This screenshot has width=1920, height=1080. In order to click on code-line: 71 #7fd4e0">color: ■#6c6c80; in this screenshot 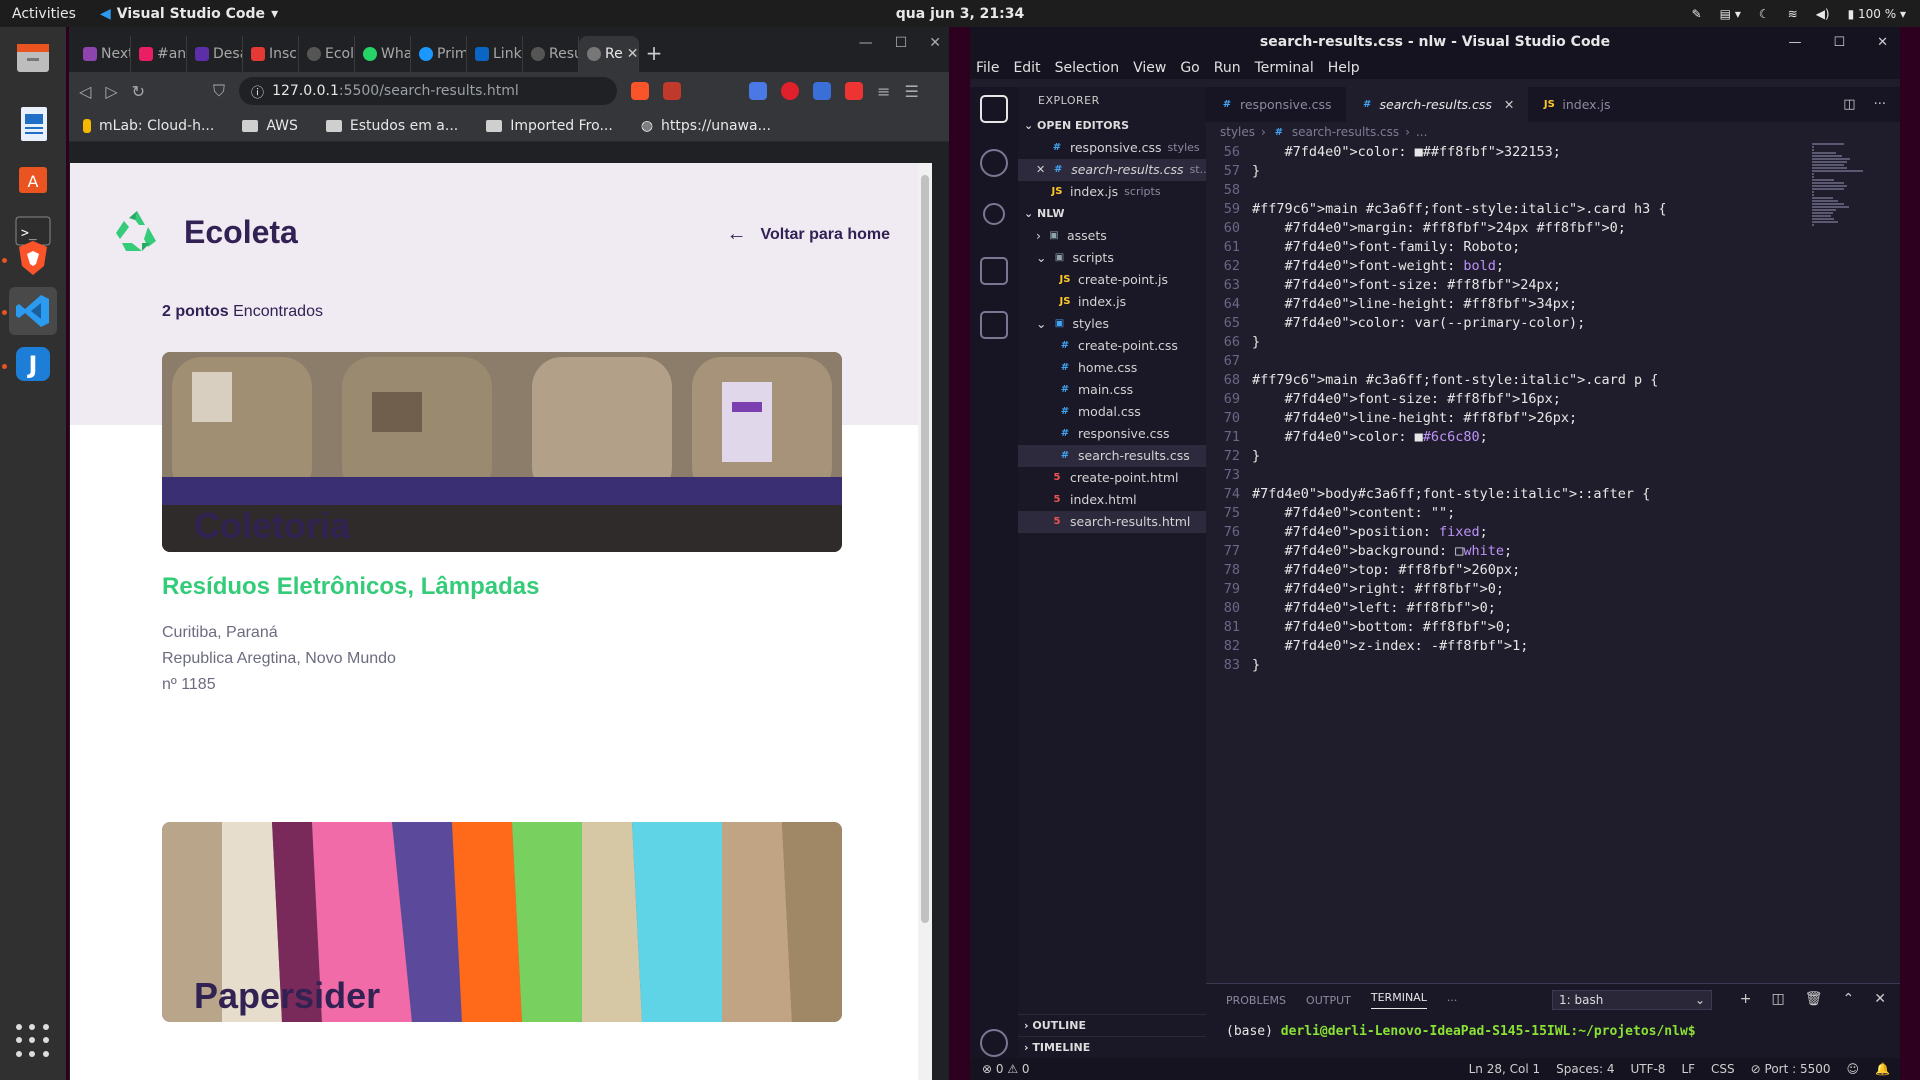, I will do `click(1506, 437)`.